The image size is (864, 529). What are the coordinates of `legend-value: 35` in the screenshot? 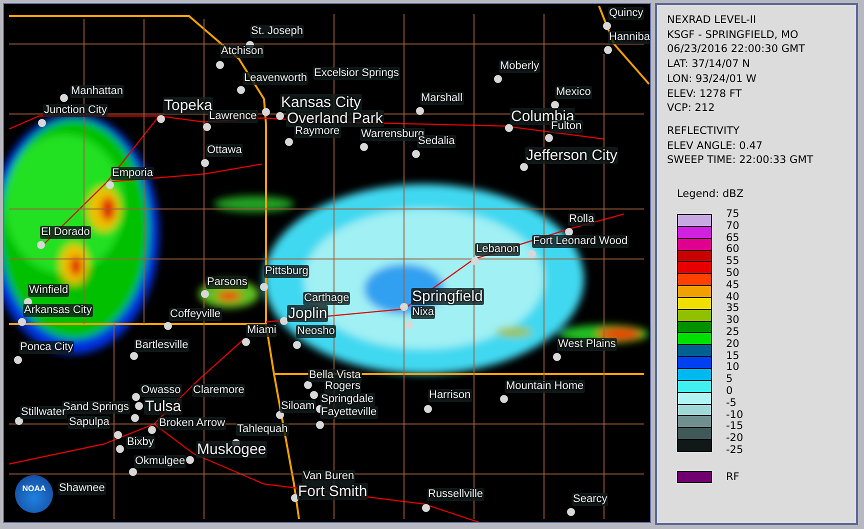 It's located at (733, 309).